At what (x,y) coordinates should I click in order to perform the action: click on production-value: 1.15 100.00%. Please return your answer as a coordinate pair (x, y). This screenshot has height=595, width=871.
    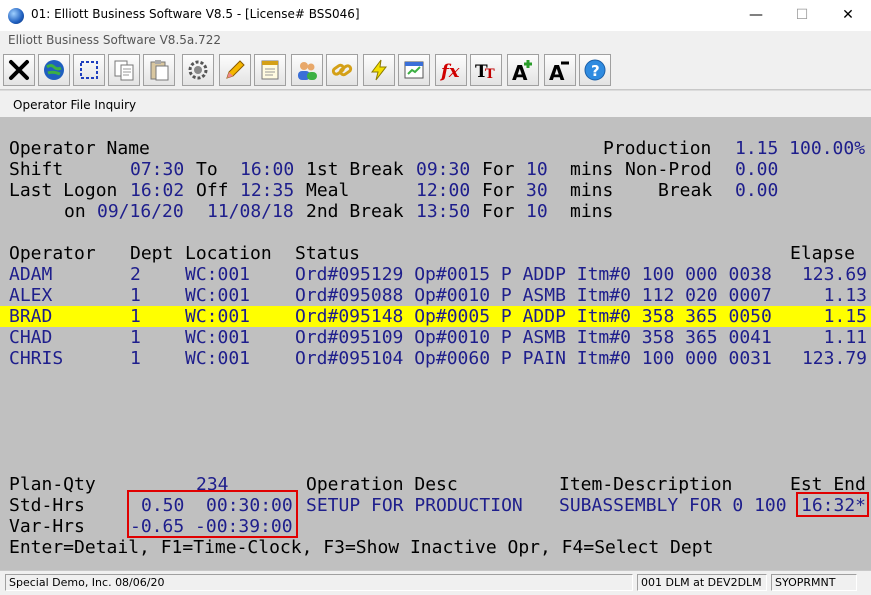
    Looking at the image, I should click on (800, 148).